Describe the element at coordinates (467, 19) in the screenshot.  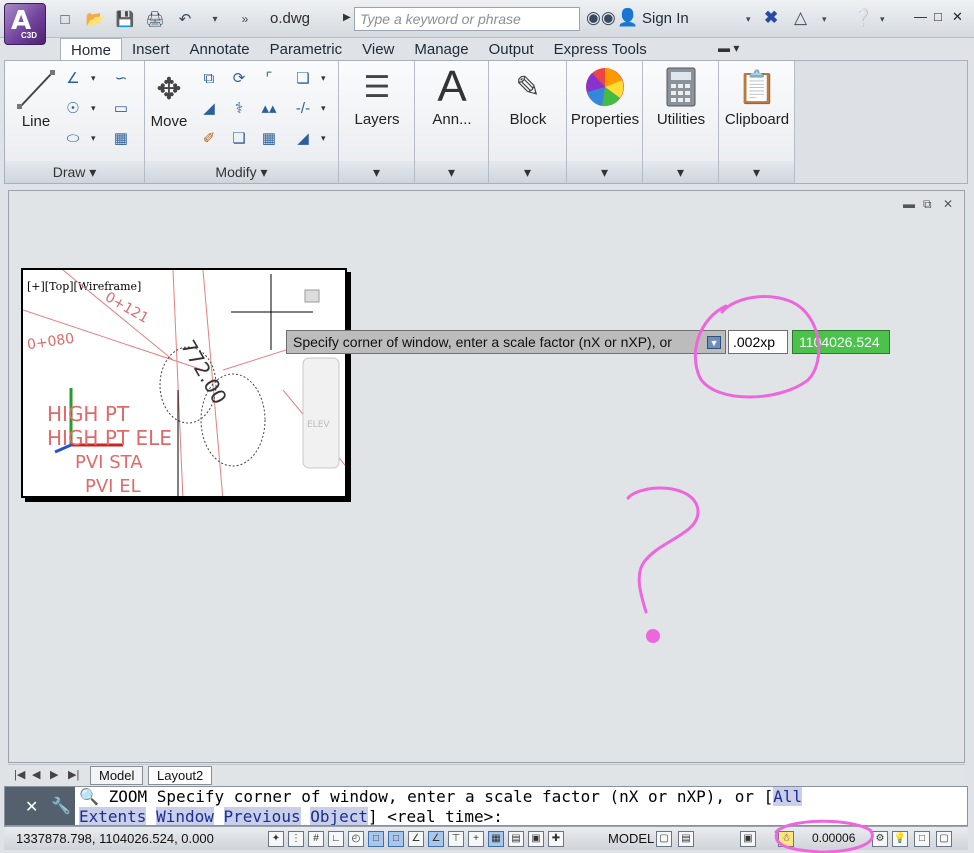
I see `search-input: Type a keyword or phrase` at that location.